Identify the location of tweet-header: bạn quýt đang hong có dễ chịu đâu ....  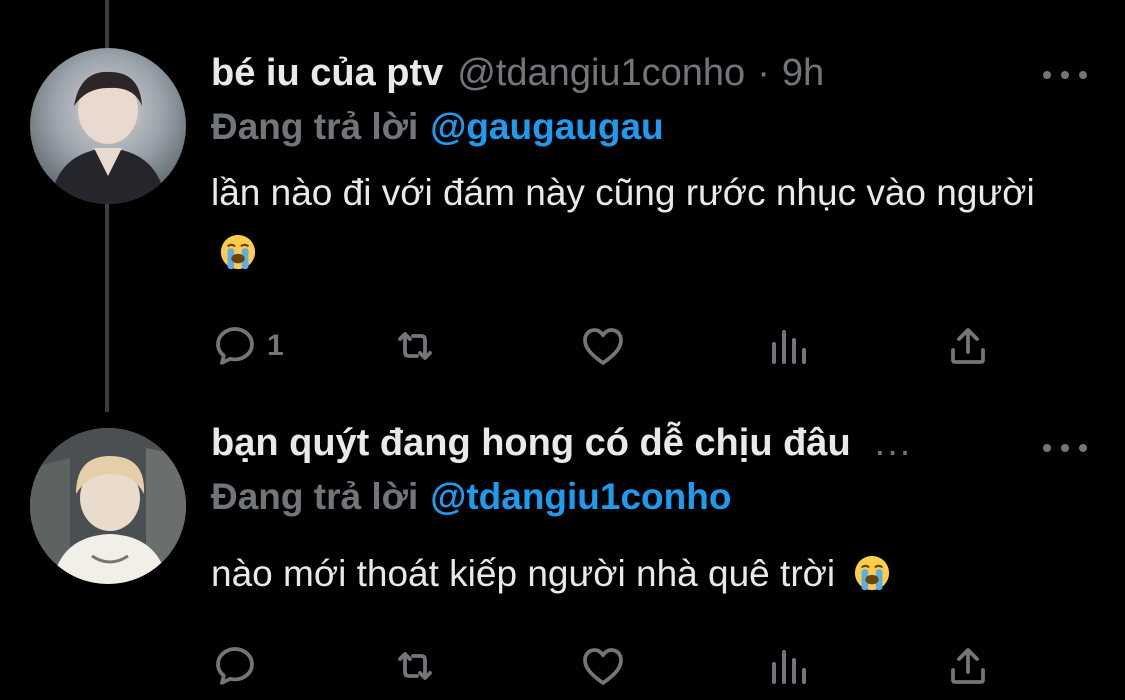
(561, 447).